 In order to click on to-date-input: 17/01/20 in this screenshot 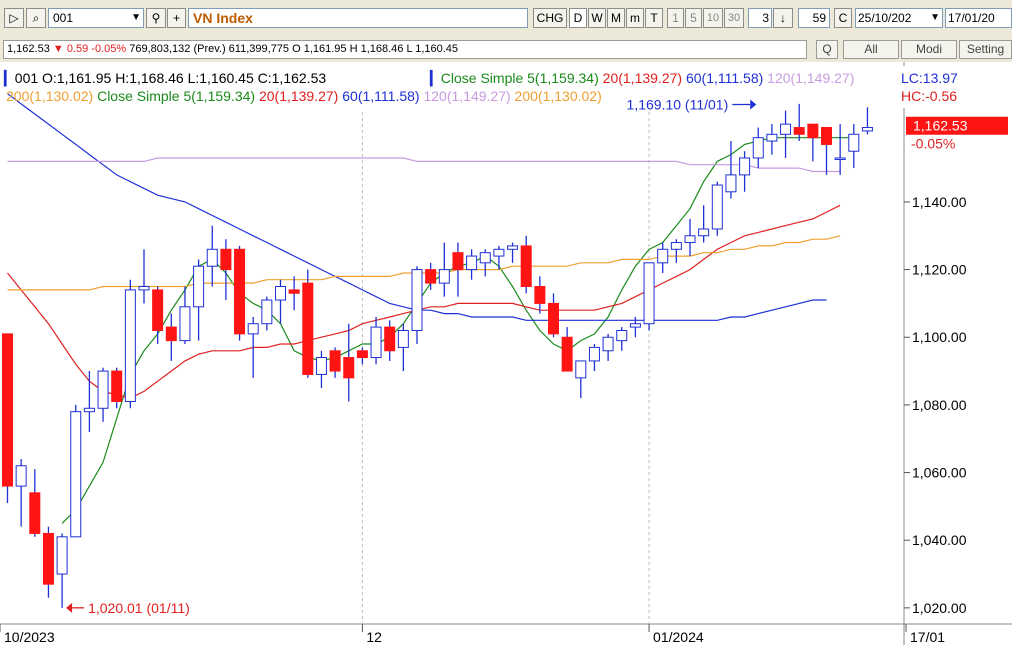, I will do `click(978, 18)`.